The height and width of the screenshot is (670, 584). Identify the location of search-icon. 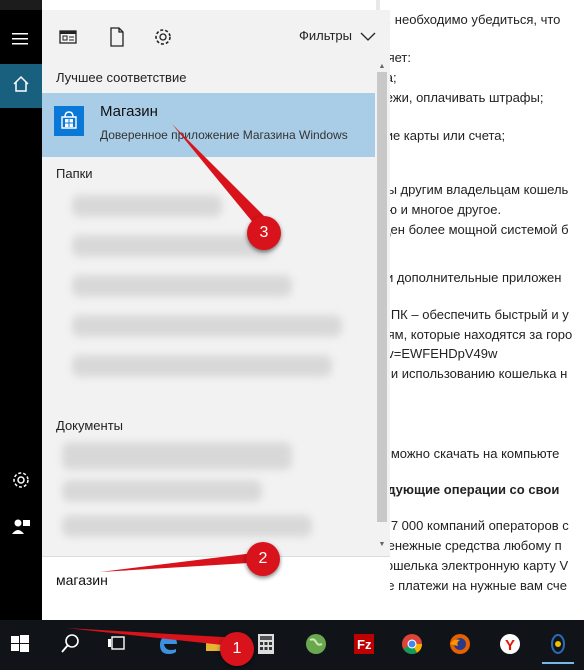
(70, 643).